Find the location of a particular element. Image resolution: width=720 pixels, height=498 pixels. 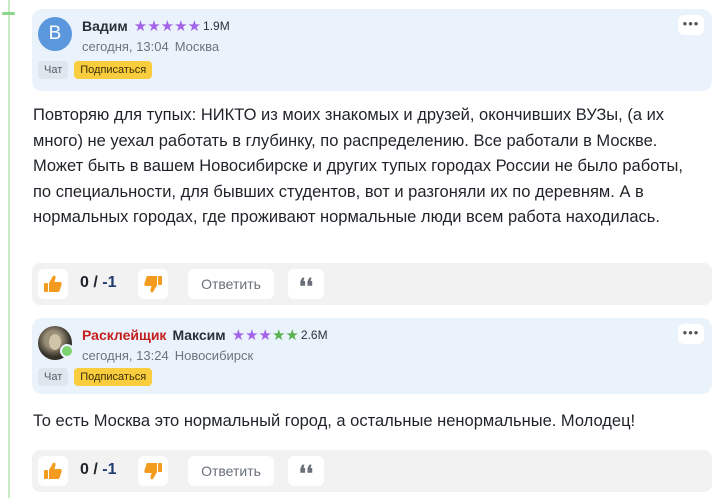

author-row: Расклейщик Максим ★ ★ ★ ★ ★ 2.6M is located at coordinates (205, 335).